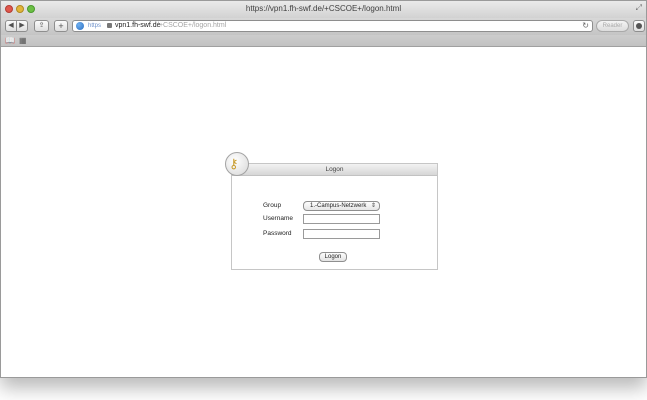 Image resolution: width=647 pixels, height=400 pixels. I want to click on group-select: 1.-Campus-Netzwerk ⇕, so click(341, 206).